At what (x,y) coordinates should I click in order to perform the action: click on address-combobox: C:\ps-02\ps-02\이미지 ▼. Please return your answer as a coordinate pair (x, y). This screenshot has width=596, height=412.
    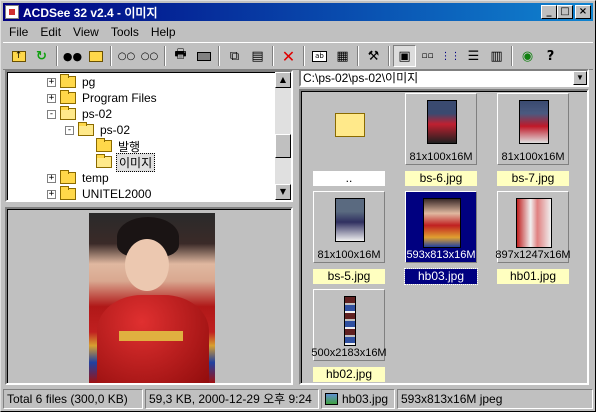
    Looking at the image, I should click on (444, 78).